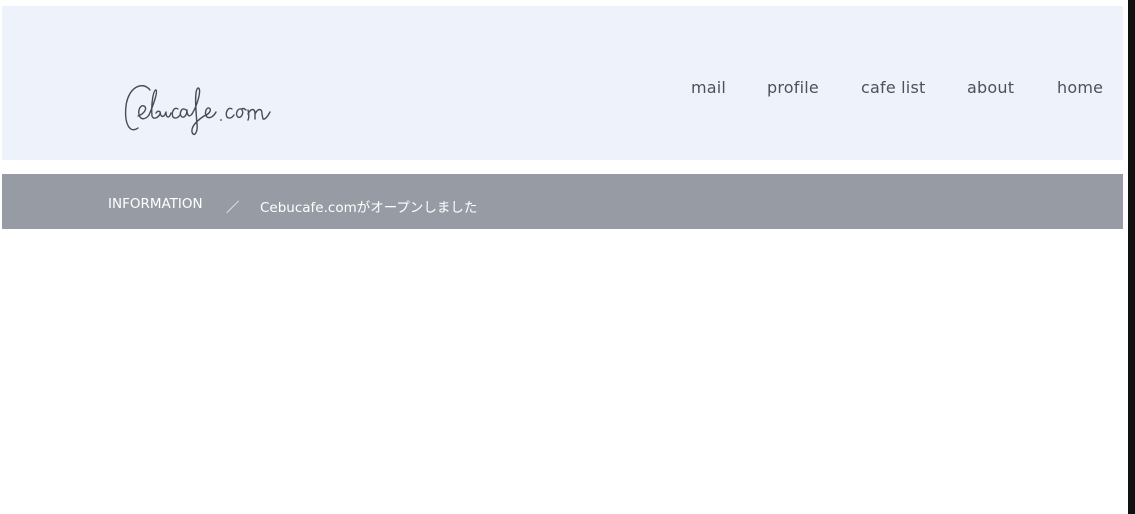 This screenshot has width=1135, height=514. Describe the element at coordinates (990, 87) in the screenshot. I see `nav-item-about: about` at that location.